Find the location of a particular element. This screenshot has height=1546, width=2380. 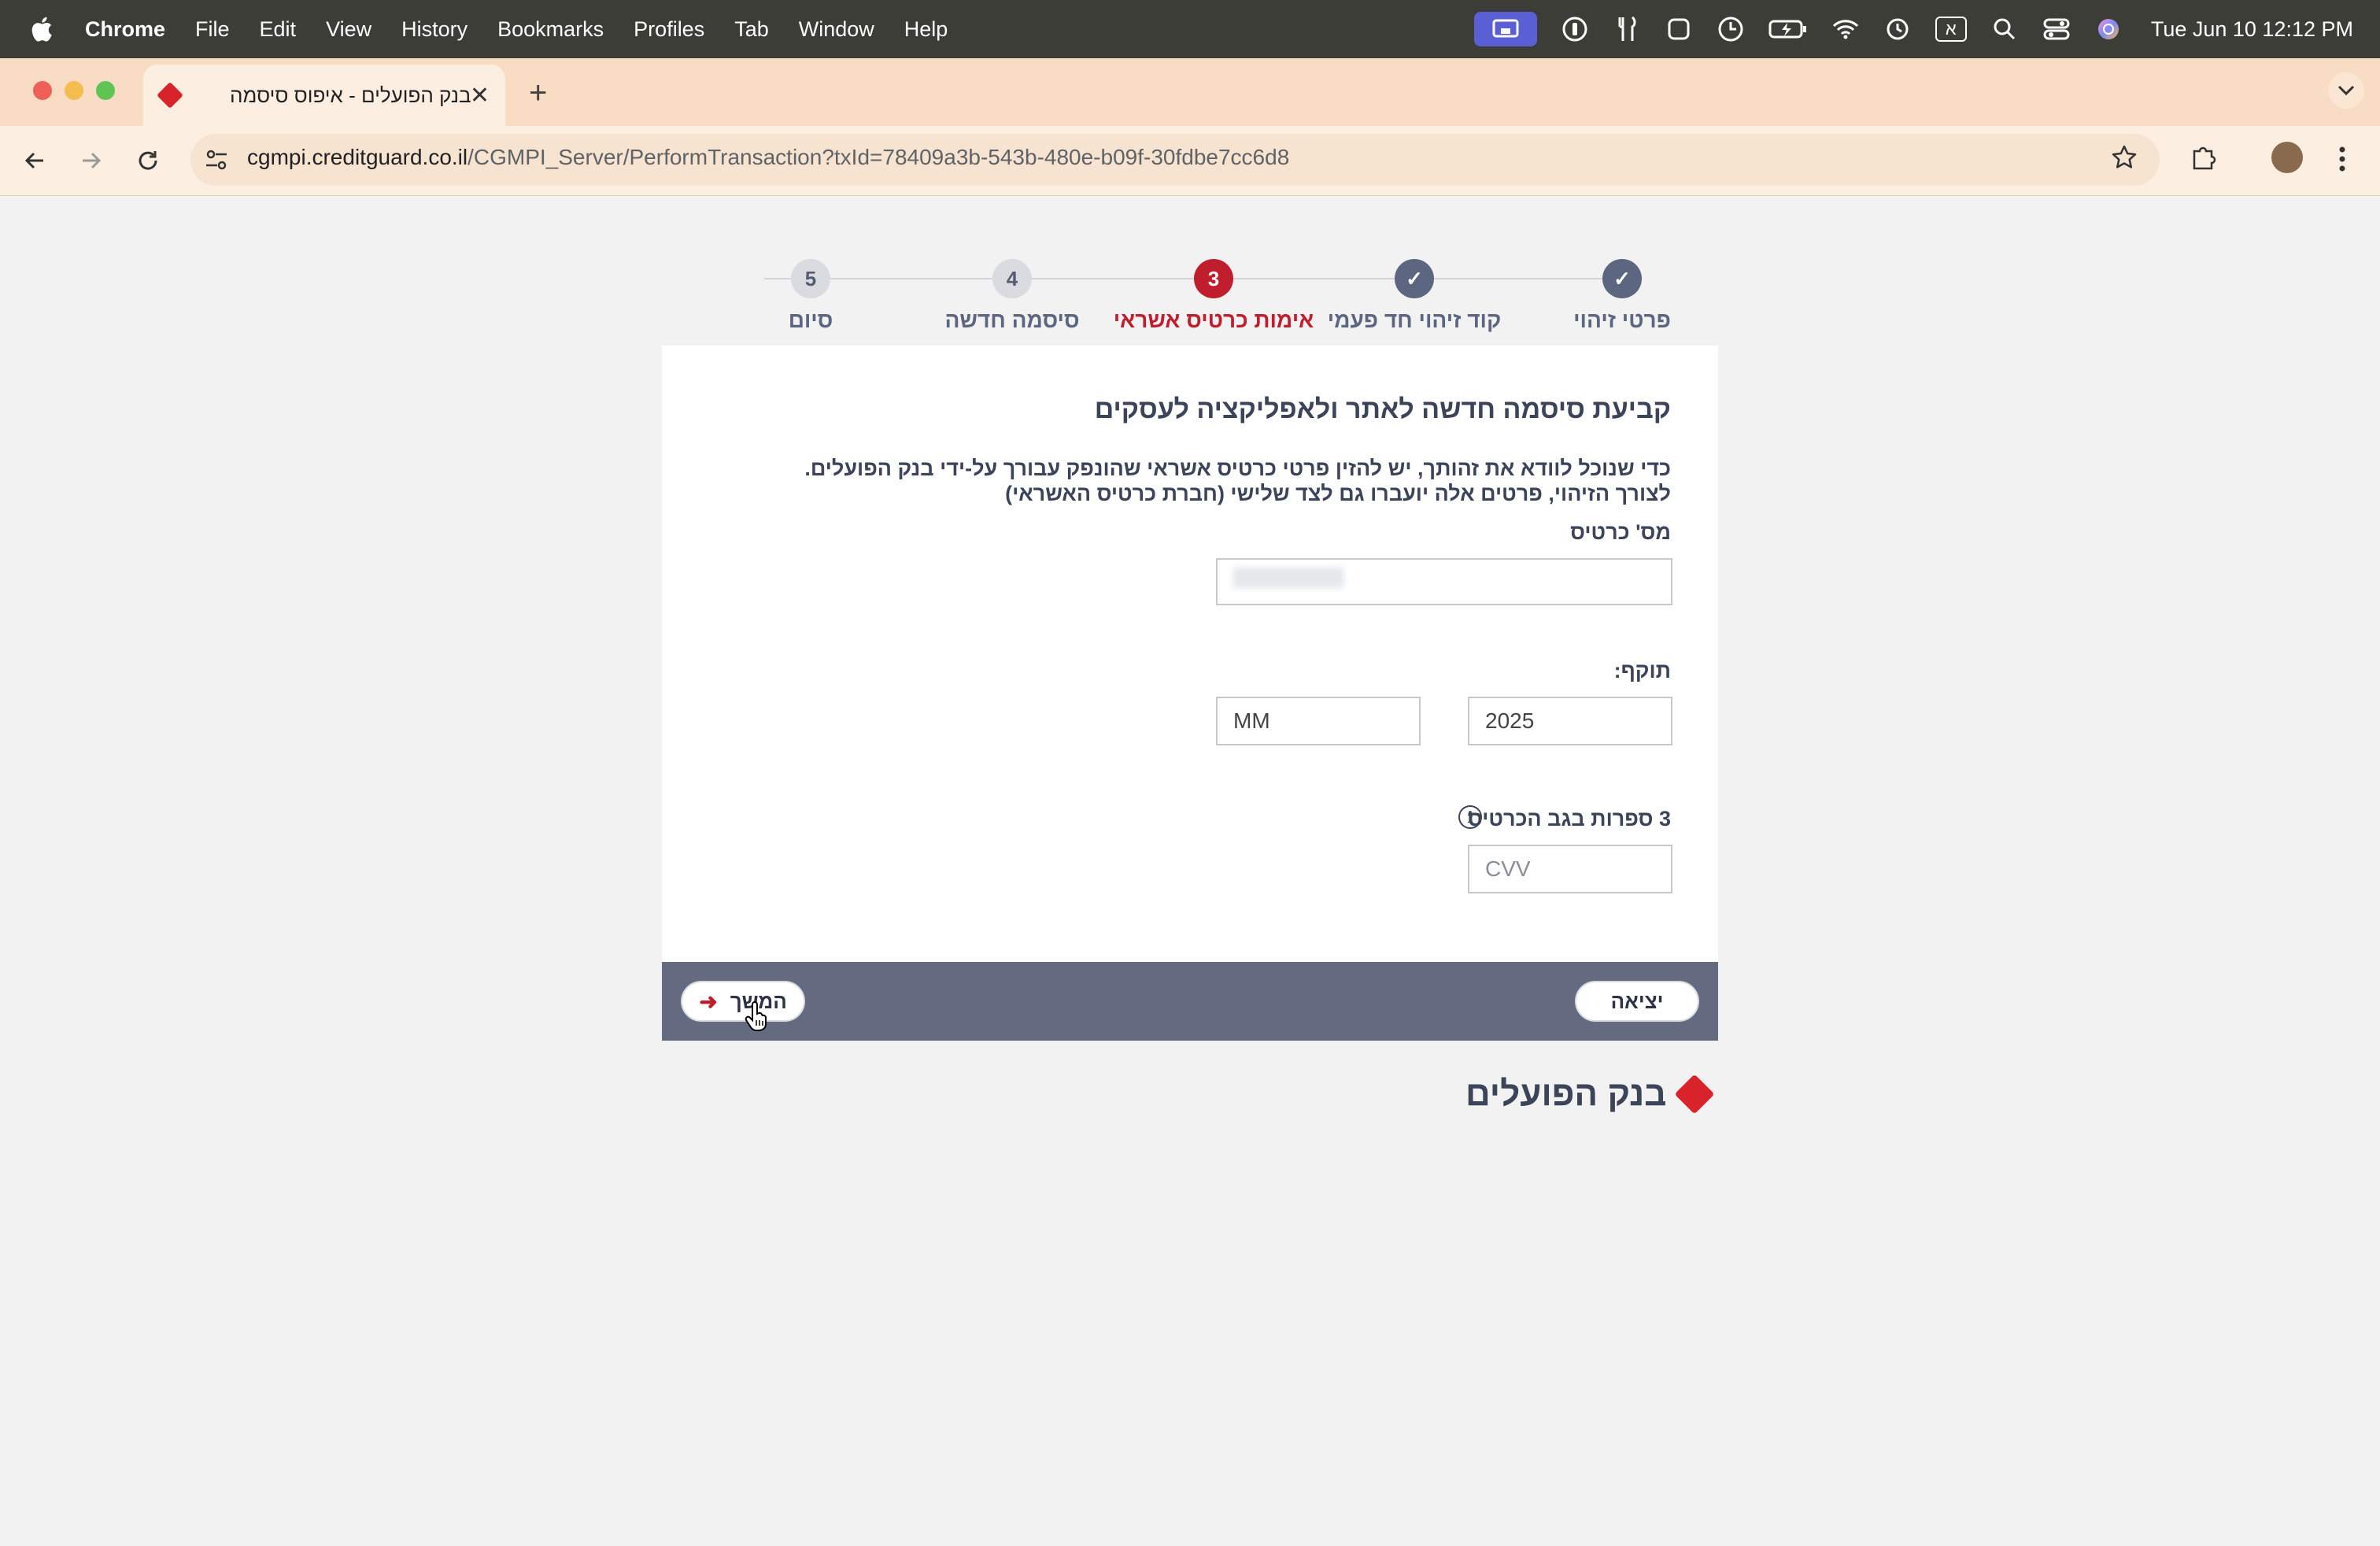

apple-logo-icon is located at coordinates (41, 29).